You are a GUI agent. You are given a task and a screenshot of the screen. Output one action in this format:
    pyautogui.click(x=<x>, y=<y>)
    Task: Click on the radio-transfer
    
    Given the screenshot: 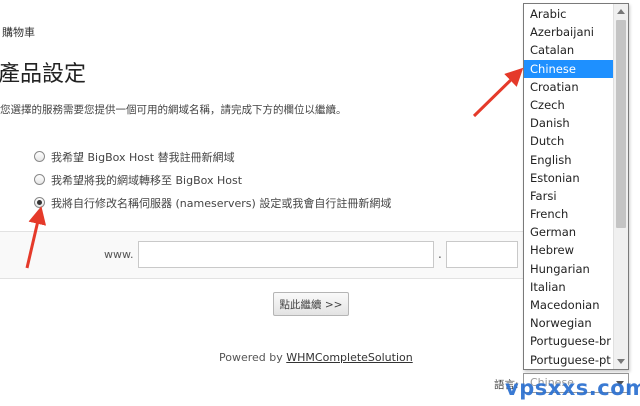 What is the action you would take?
    pyautogui.click(x=39, y=179)
    